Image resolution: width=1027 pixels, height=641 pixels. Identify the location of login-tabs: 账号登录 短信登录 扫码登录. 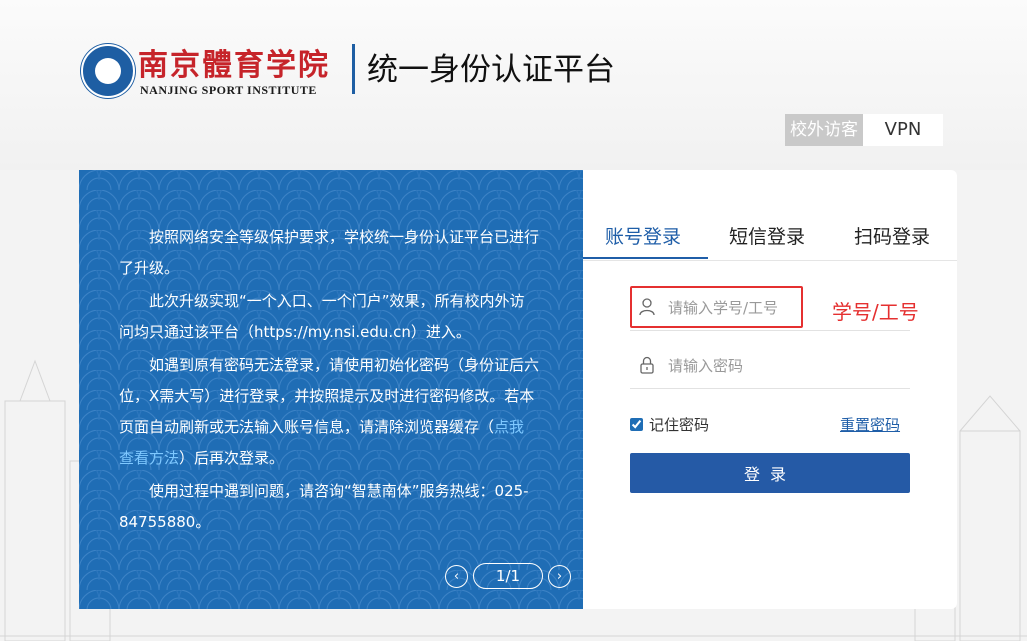
(770, 236).